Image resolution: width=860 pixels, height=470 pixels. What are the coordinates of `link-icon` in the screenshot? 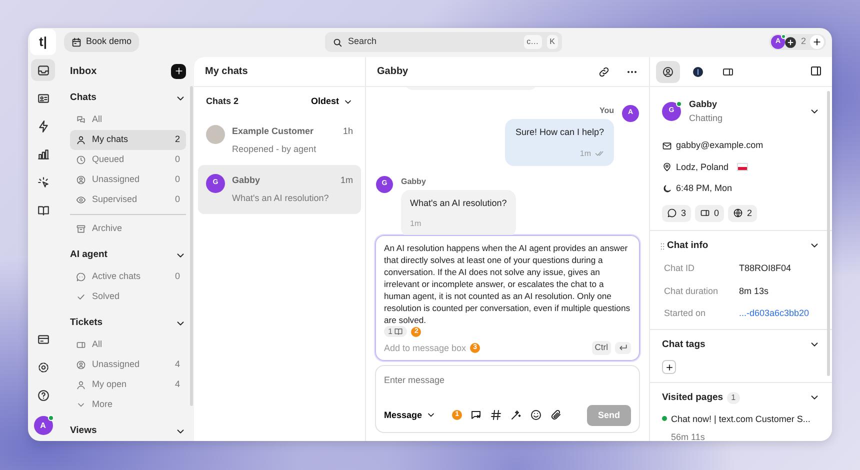 It's located at (604, 72).